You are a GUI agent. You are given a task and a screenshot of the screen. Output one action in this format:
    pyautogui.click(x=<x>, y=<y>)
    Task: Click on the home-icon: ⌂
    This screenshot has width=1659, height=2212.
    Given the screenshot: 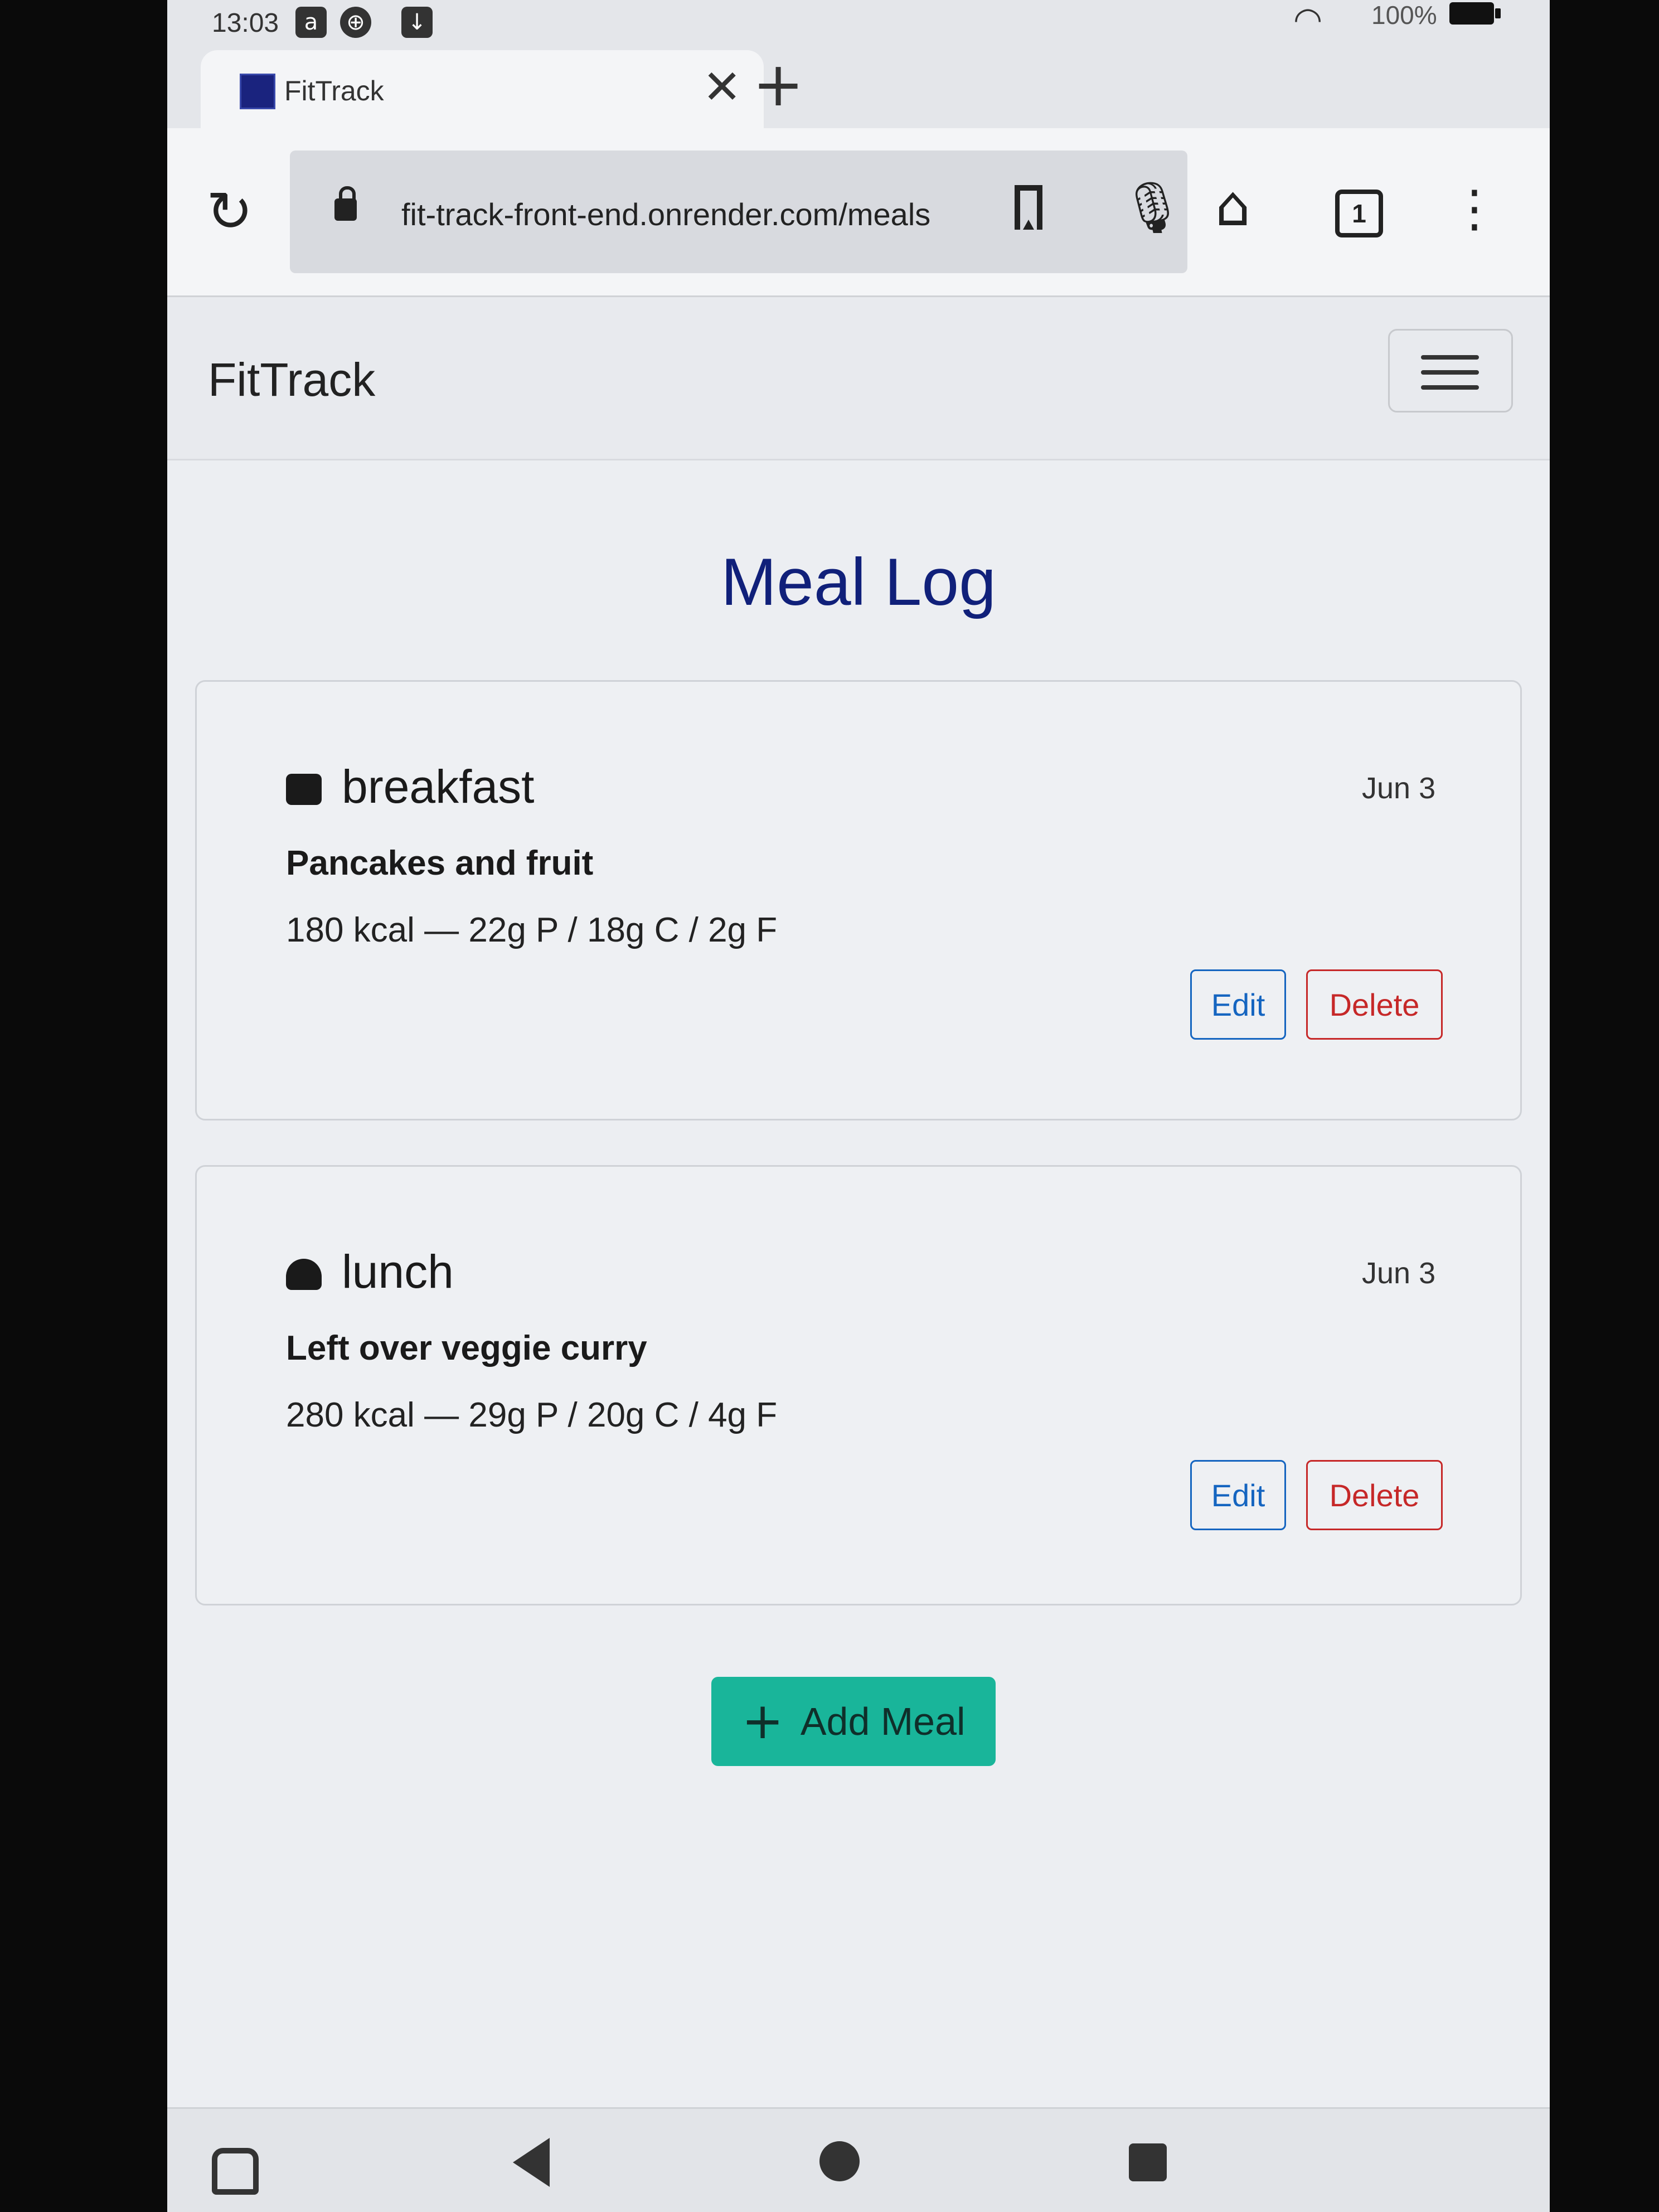 What is the action you would take?
    pyautogui.click(x=1233, y=206)
    